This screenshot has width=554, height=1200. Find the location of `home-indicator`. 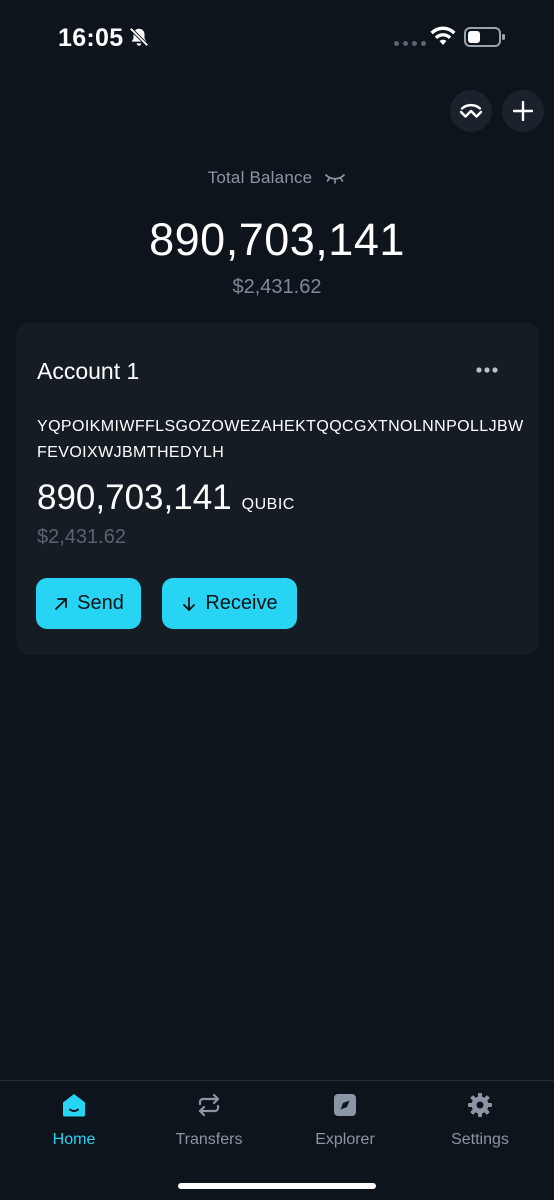

home-indicator is located at coordinates (277, 1186).